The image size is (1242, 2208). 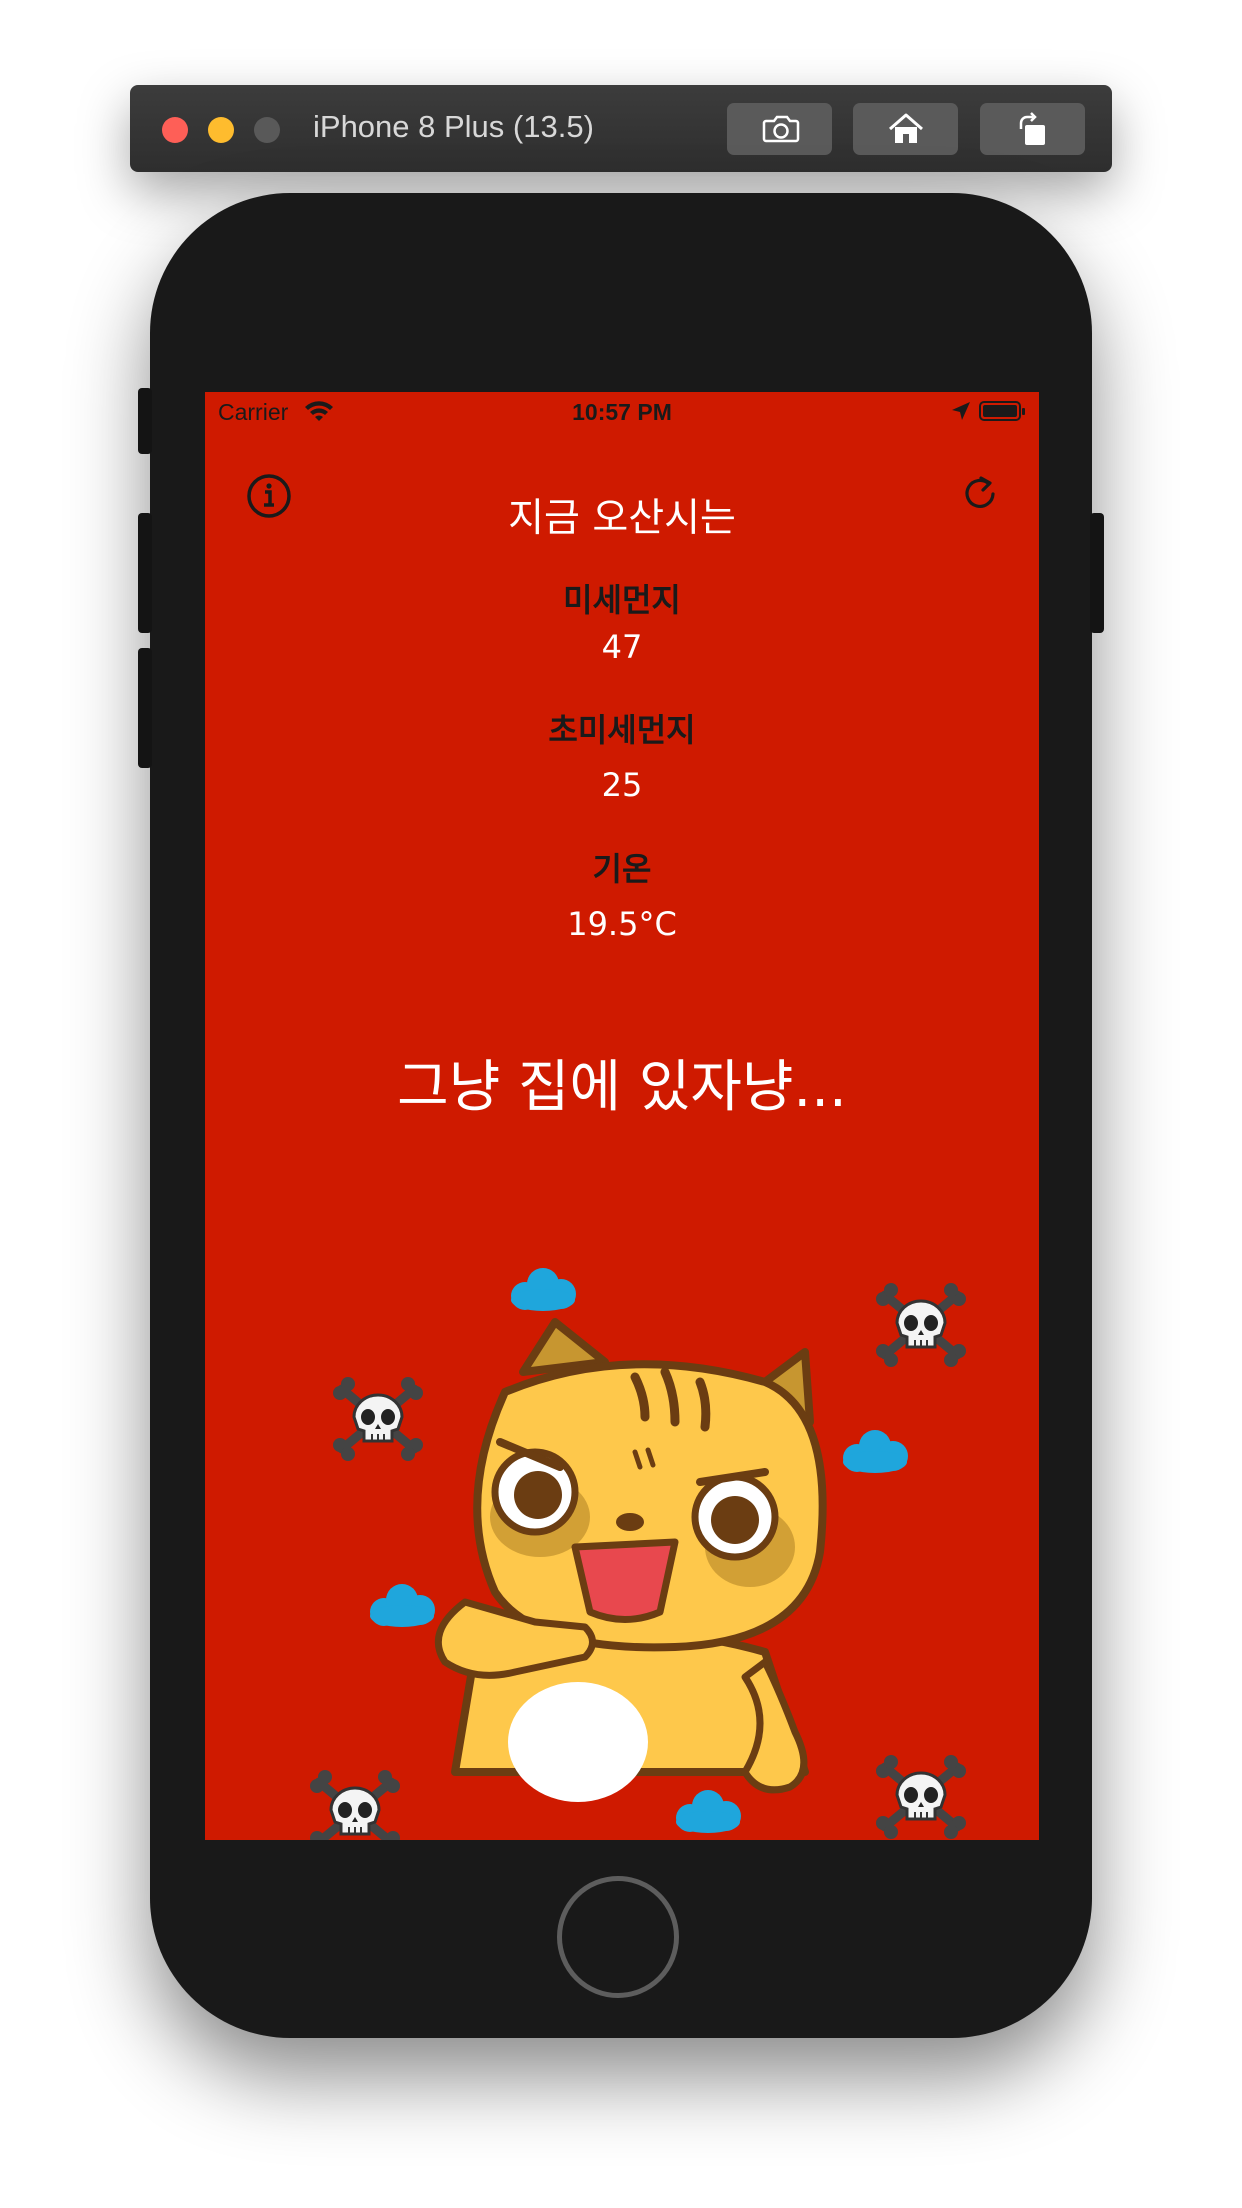 I want to click on home-sim-button, so click(x=905, y=129).